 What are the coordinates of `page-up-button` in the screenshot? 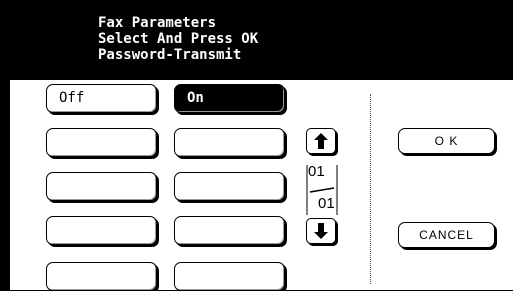 It's located at (321, 141).